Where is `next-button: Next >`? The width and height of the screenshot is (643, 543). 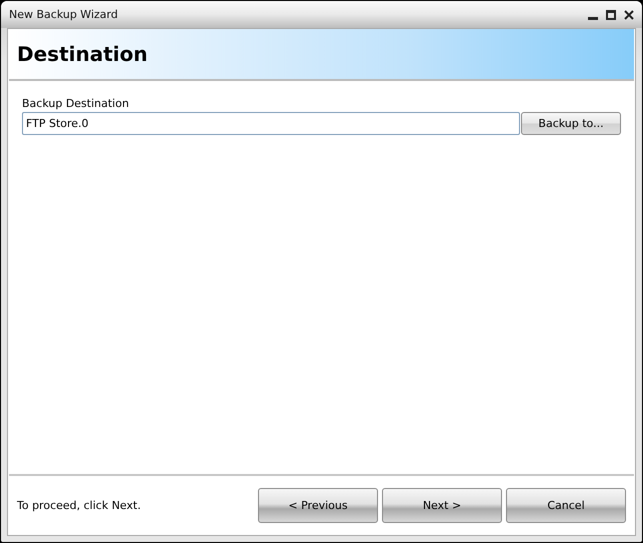 next-button: Next > is located at coordinates (442, 505).